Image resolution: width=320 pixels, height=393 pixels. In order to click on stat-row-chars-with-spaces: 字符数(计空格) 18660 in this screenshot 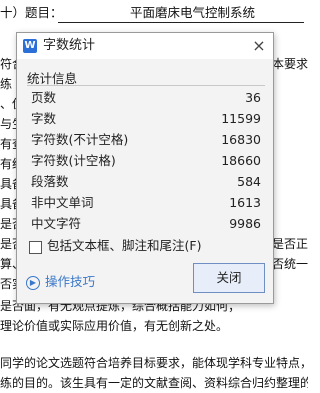, I will do `click(146, 161)`.